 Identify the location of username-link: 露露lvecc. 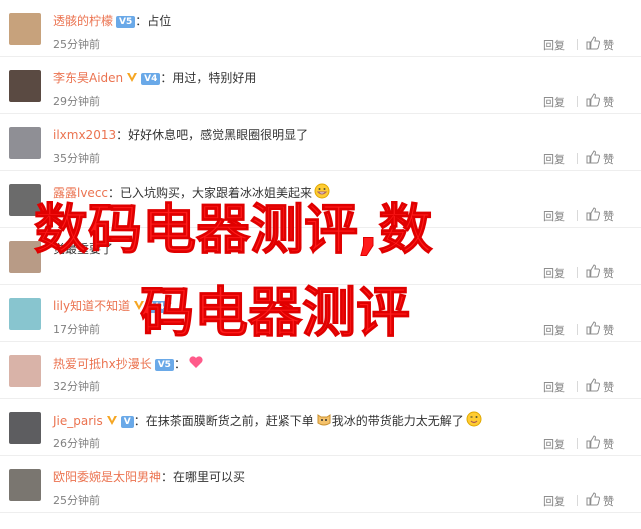
(80, 193).